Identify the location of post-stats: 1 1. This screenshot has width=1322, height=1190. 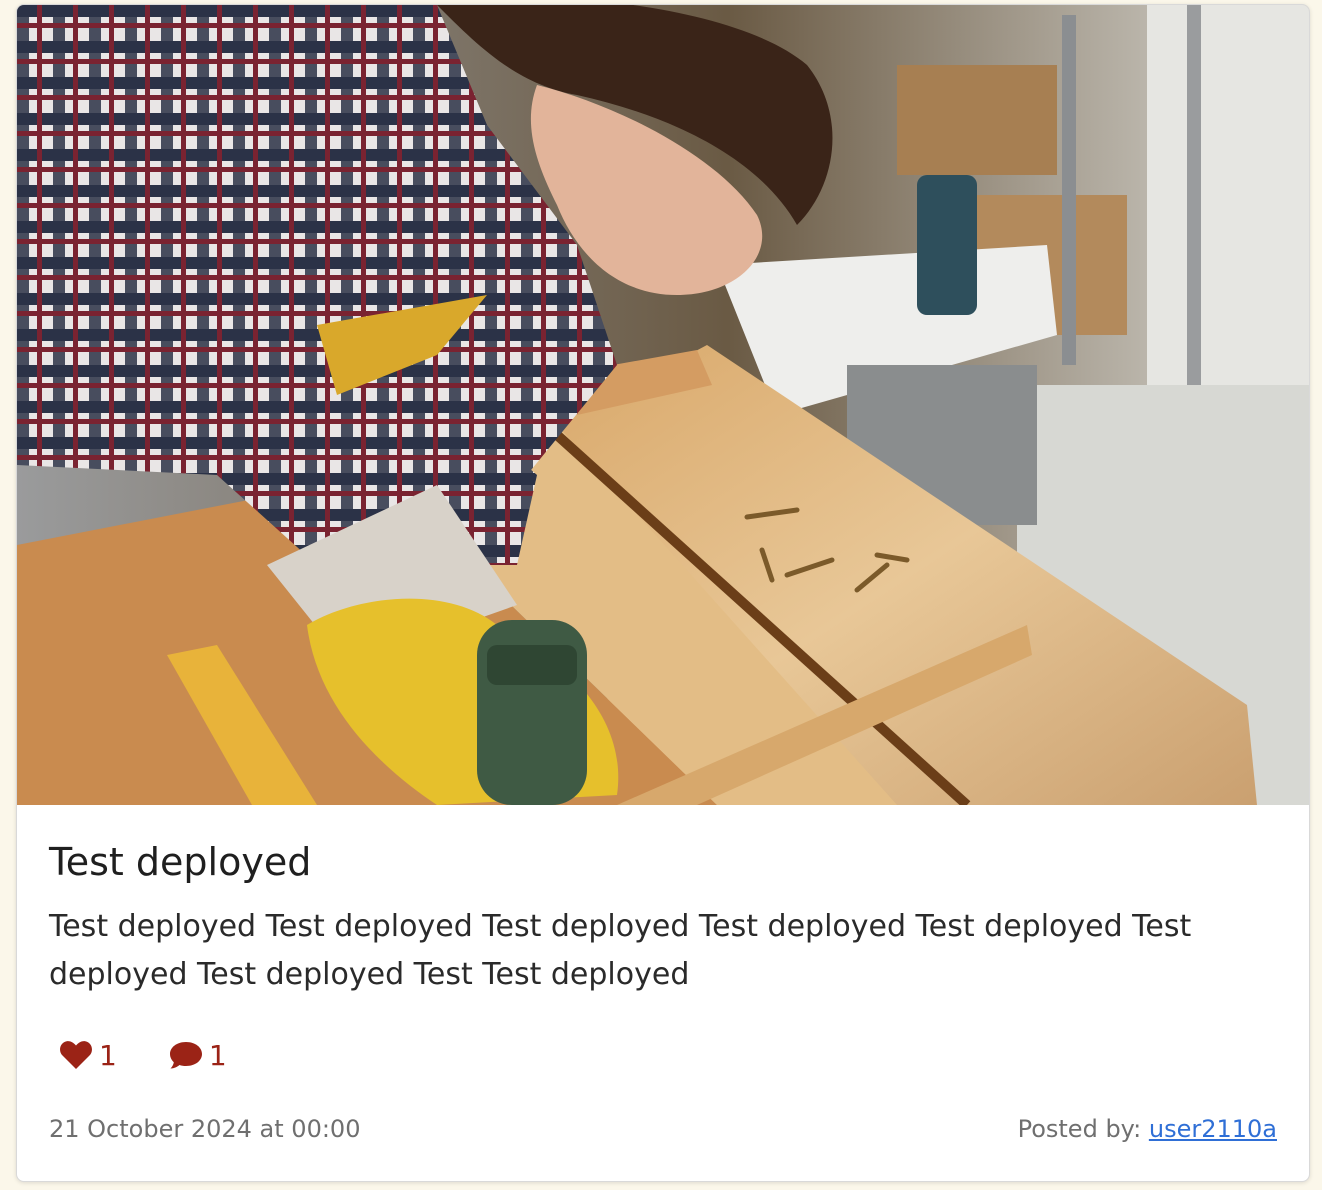
(143, 1055).